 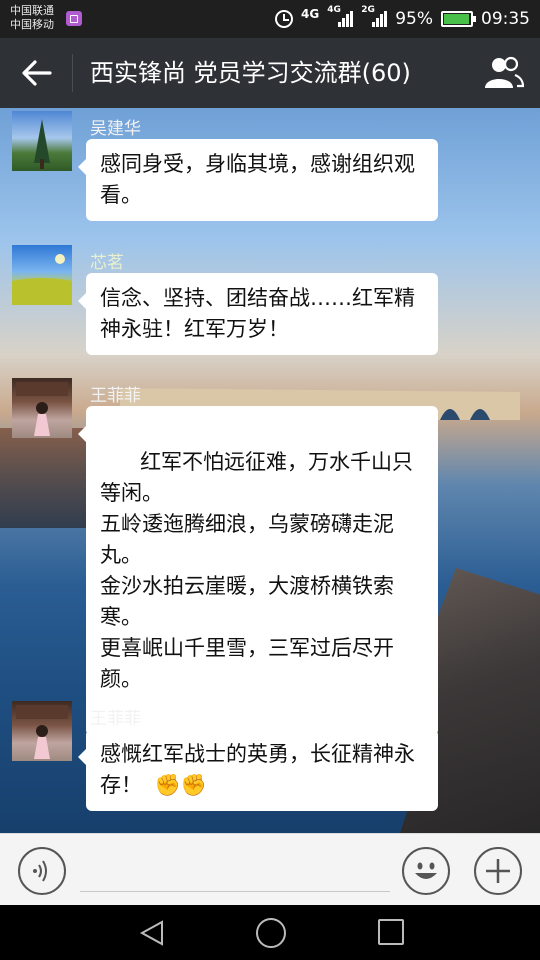 I want to click on notification-icon, so click(x=74, y=18).